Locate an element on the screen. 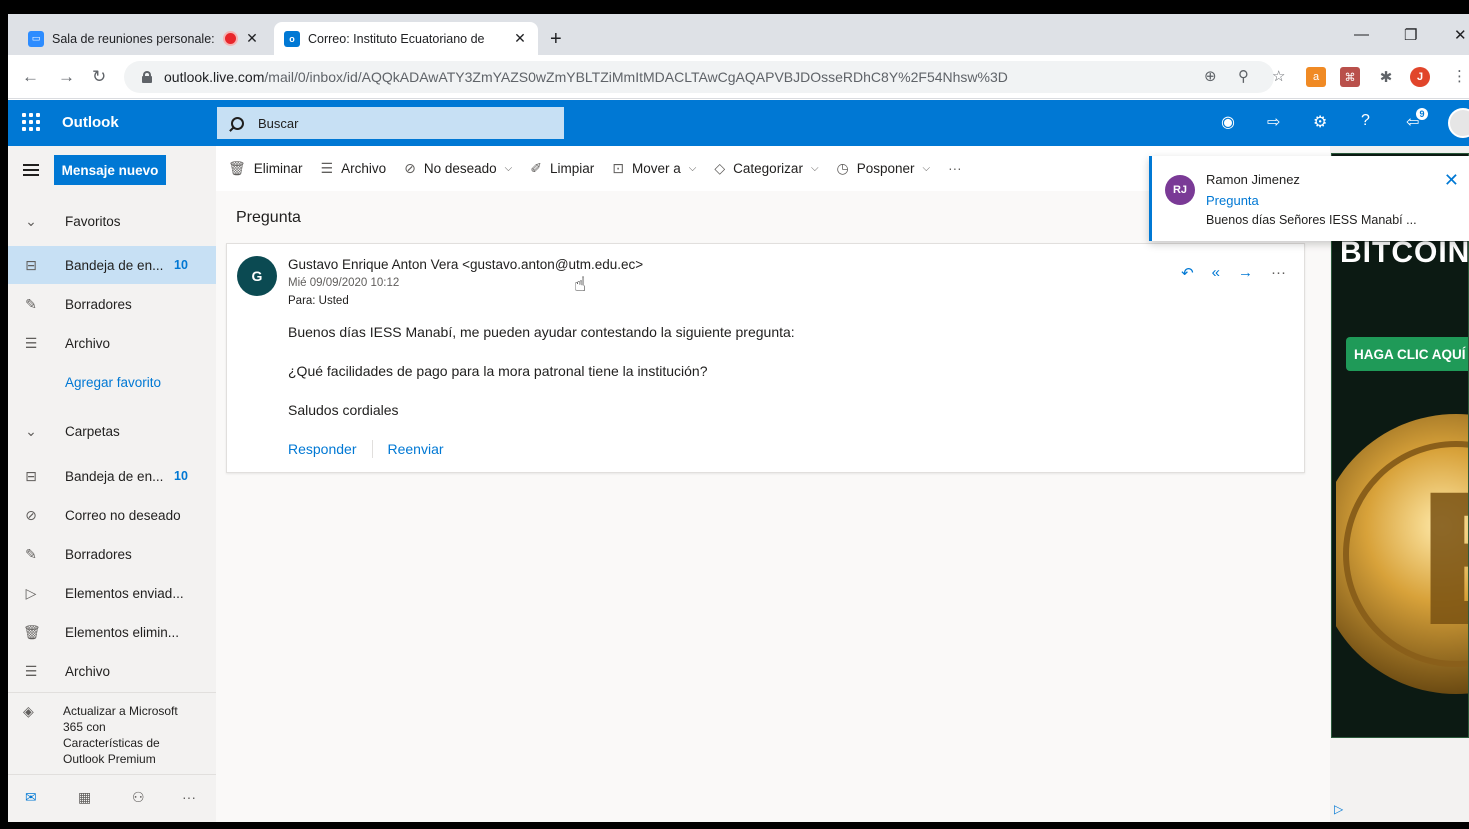  account-avatar is located at coordinates (1458, 123).